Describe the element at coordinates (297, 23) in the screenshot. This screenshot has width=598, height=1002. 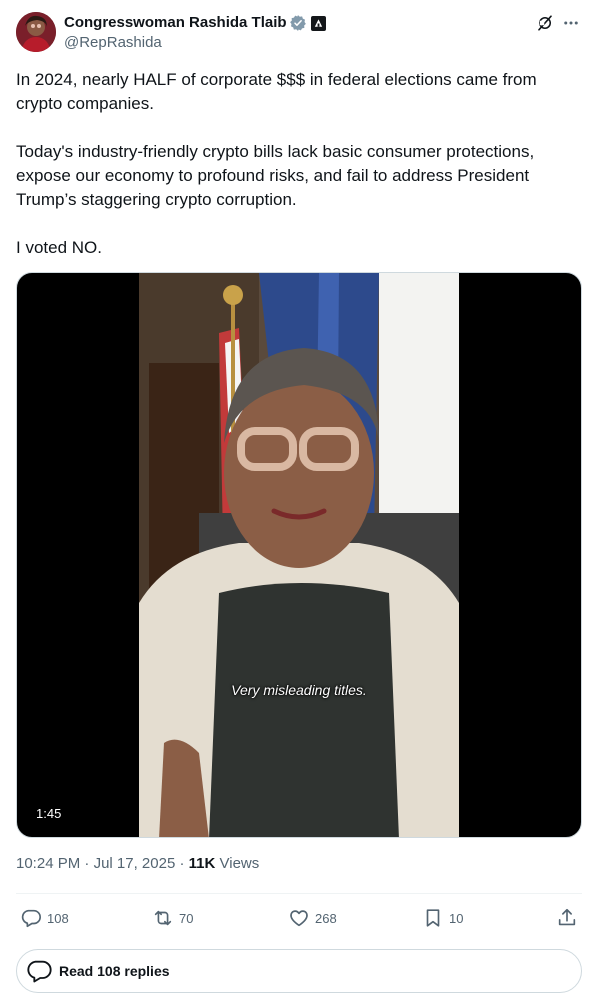
I see `verified-badge-icon` at that location.